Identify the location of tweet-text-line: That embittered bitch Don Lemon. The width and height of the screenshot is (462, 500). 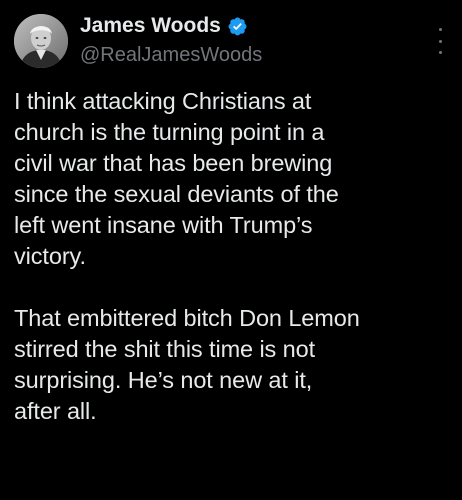
(187, 318).